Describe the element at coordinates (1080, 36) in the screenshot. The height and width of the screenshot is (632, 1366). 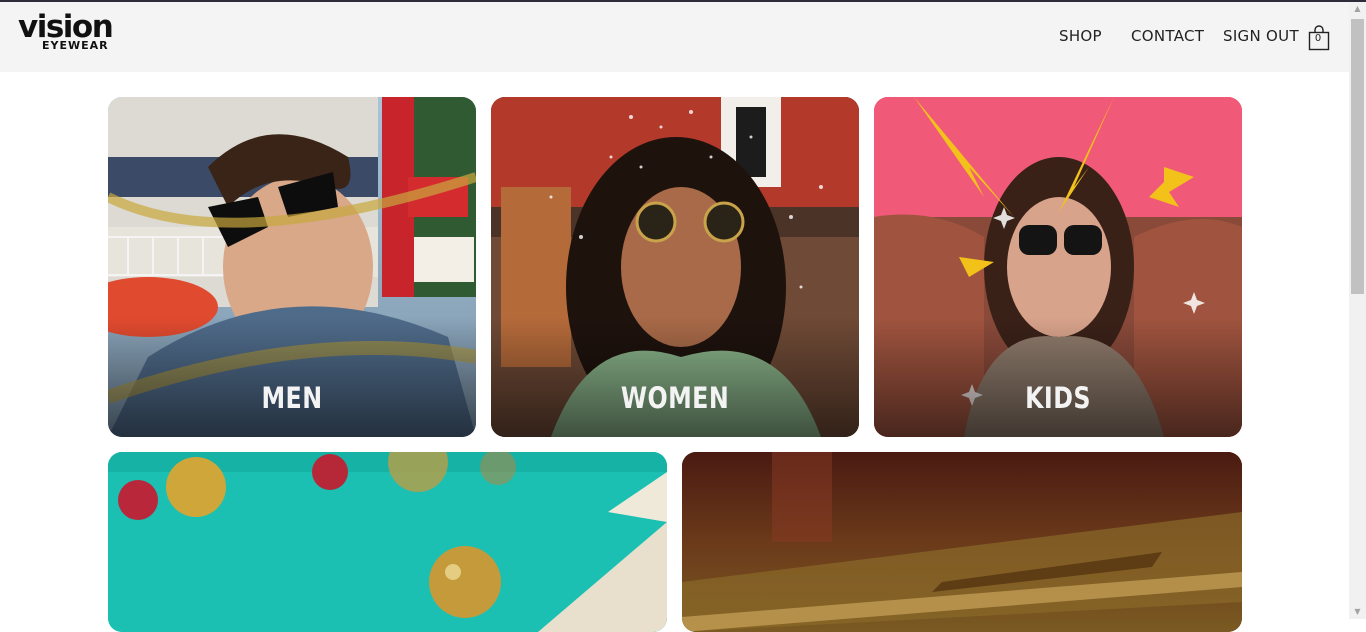
I see `nav-shop-link: SHOP` at that location.